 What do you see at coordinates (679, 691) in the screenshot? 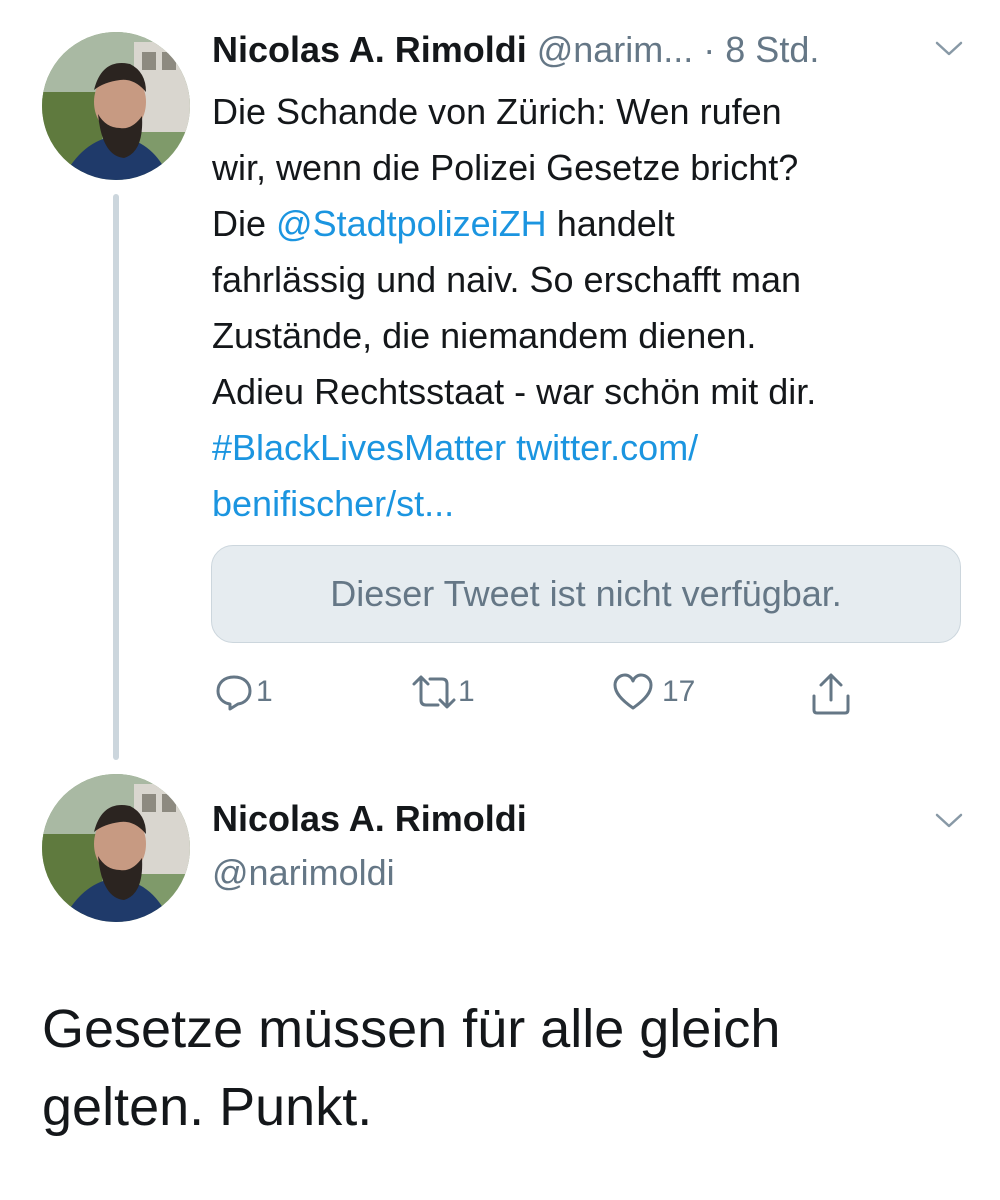
I see `like-count: 17` at bounding box center [679, 691].